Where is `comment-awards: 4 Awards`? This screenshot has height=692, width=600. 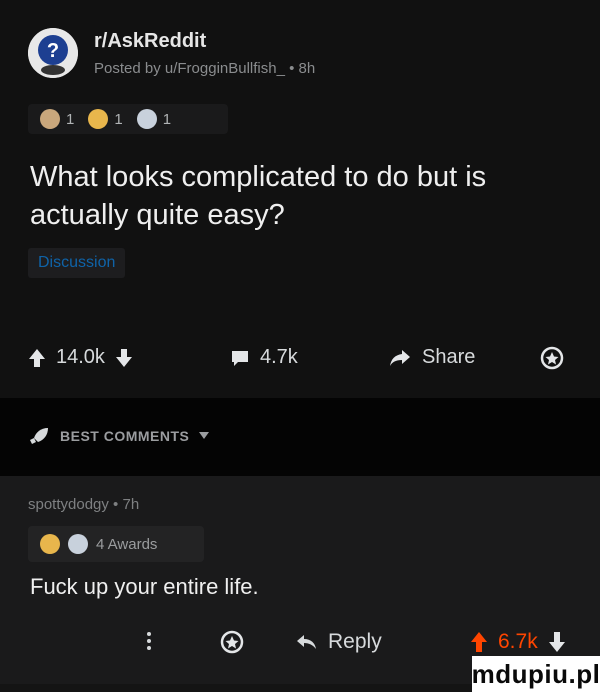 comment-awards: 4 Awards is located at coordinates (116, 544).